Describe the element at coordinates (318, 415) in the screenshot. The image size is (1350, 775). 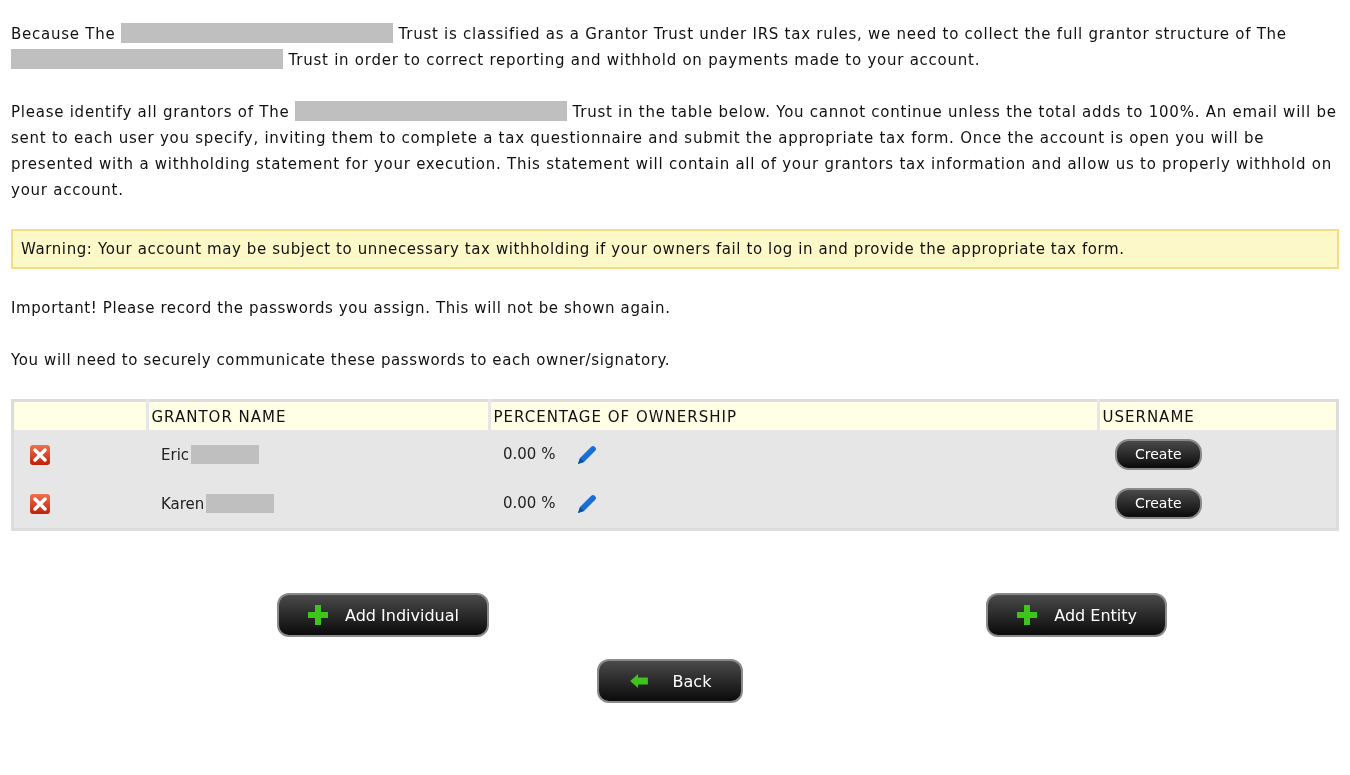
I see `column-header: GRANTOR NAME` at that location.